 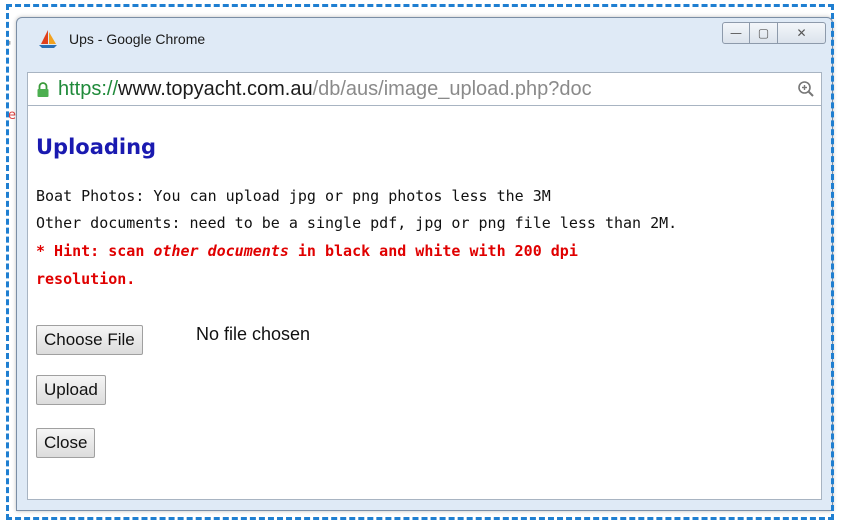 I want to click on title-bar: Ups - Google Chrome — ▢ ✕, so click(x=424, y=38).